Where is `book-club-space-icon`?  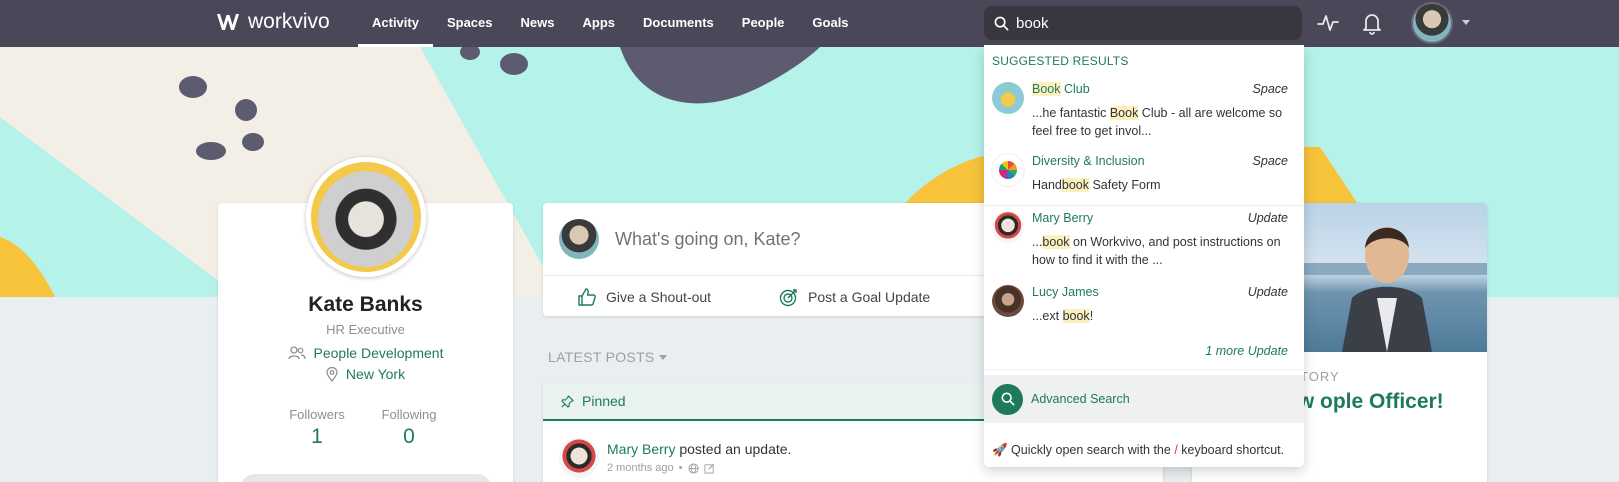 book-club-space-icon is located at coordinates (1008, 98).